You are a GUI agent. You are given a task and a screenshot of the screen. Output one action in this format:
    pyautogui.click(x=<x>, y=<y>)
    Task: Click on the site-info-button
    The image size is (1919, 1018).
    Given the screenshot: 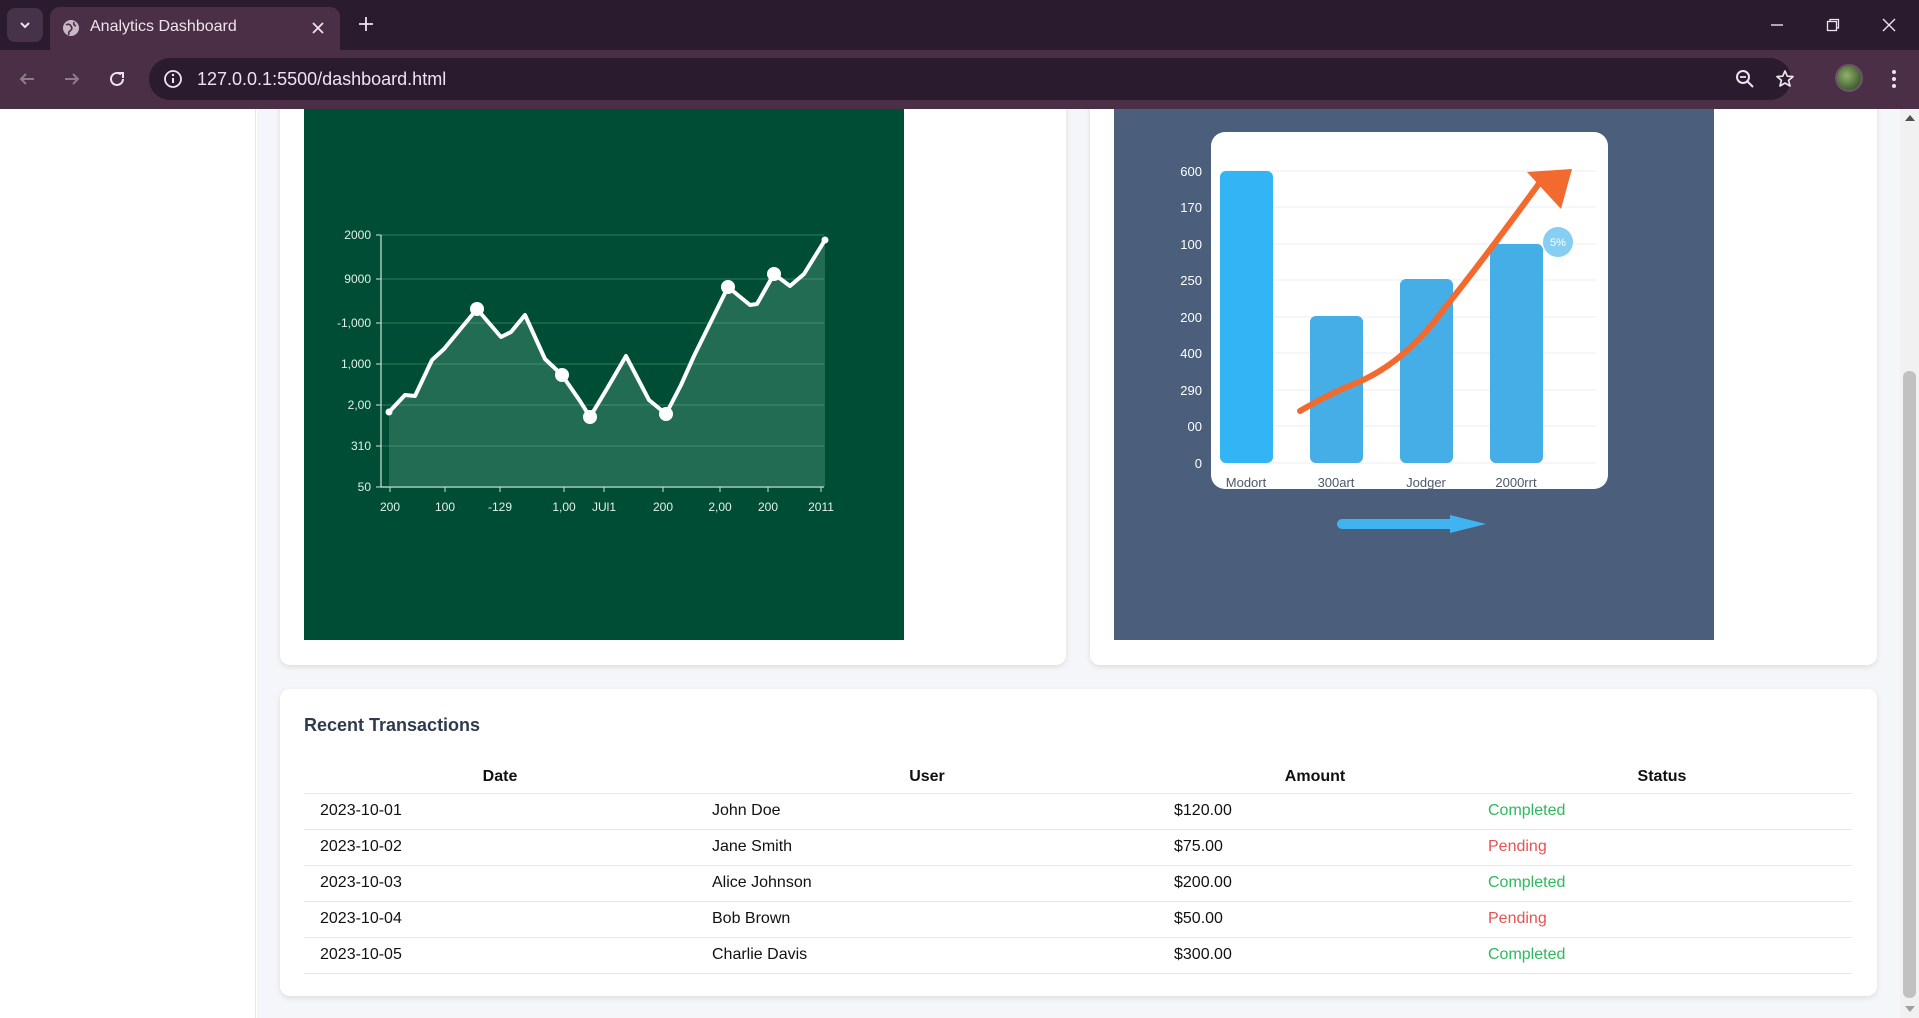 What is the action you would take?
    pyautogui.click(x=173, y=79)
    